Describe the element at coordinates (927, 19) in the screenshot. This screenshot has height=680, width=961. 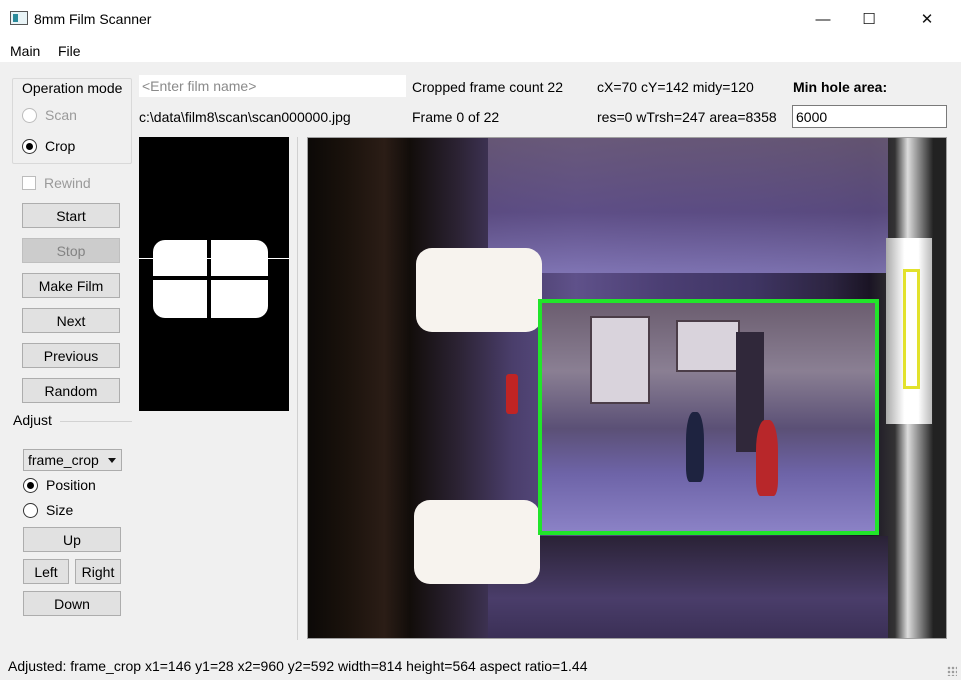
I see `close-button: ✕` at that location.